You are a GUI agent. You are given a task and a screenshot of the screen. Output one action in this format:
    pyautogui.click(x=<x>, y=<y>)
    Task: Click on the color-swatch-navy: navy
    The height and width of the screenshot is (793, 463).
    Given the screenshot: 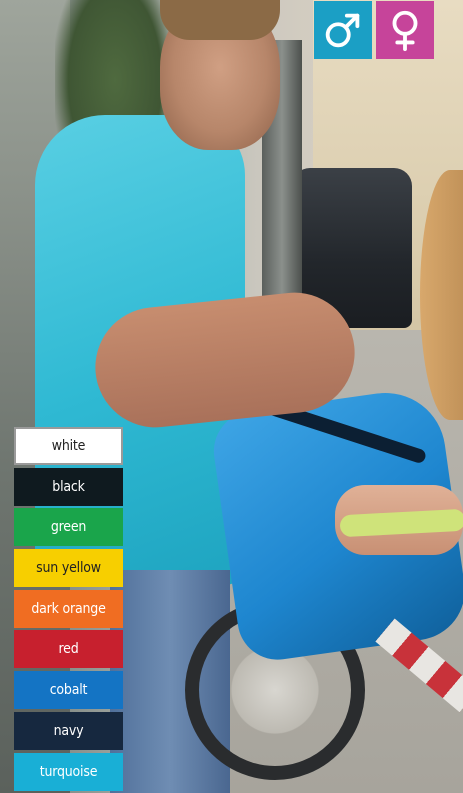 What is the action you would take?
    pyautogui.click(x=68, y=730)
    